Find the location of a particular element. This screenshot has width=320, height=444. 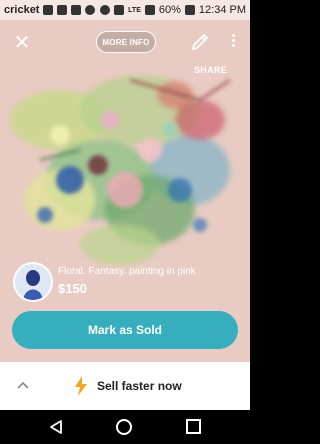

battery-percent: 60% is located at coordinates (169, 10).